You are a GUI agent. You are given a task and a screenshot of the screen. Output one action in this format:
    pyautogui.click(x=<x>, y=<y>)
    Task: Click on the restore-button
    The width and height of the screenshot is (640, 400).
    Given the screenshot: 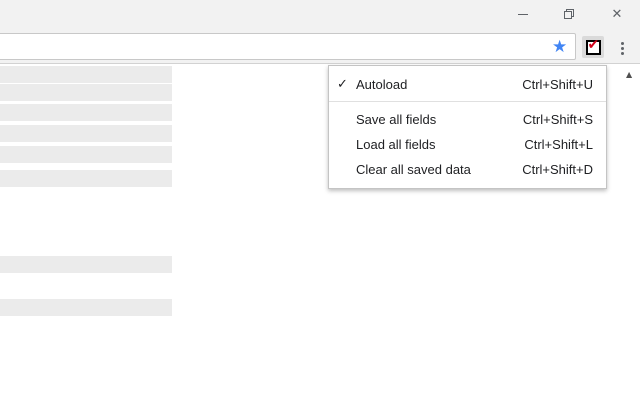 What is the action you would take?
    pyautogui.click(x=569, y=14)
    